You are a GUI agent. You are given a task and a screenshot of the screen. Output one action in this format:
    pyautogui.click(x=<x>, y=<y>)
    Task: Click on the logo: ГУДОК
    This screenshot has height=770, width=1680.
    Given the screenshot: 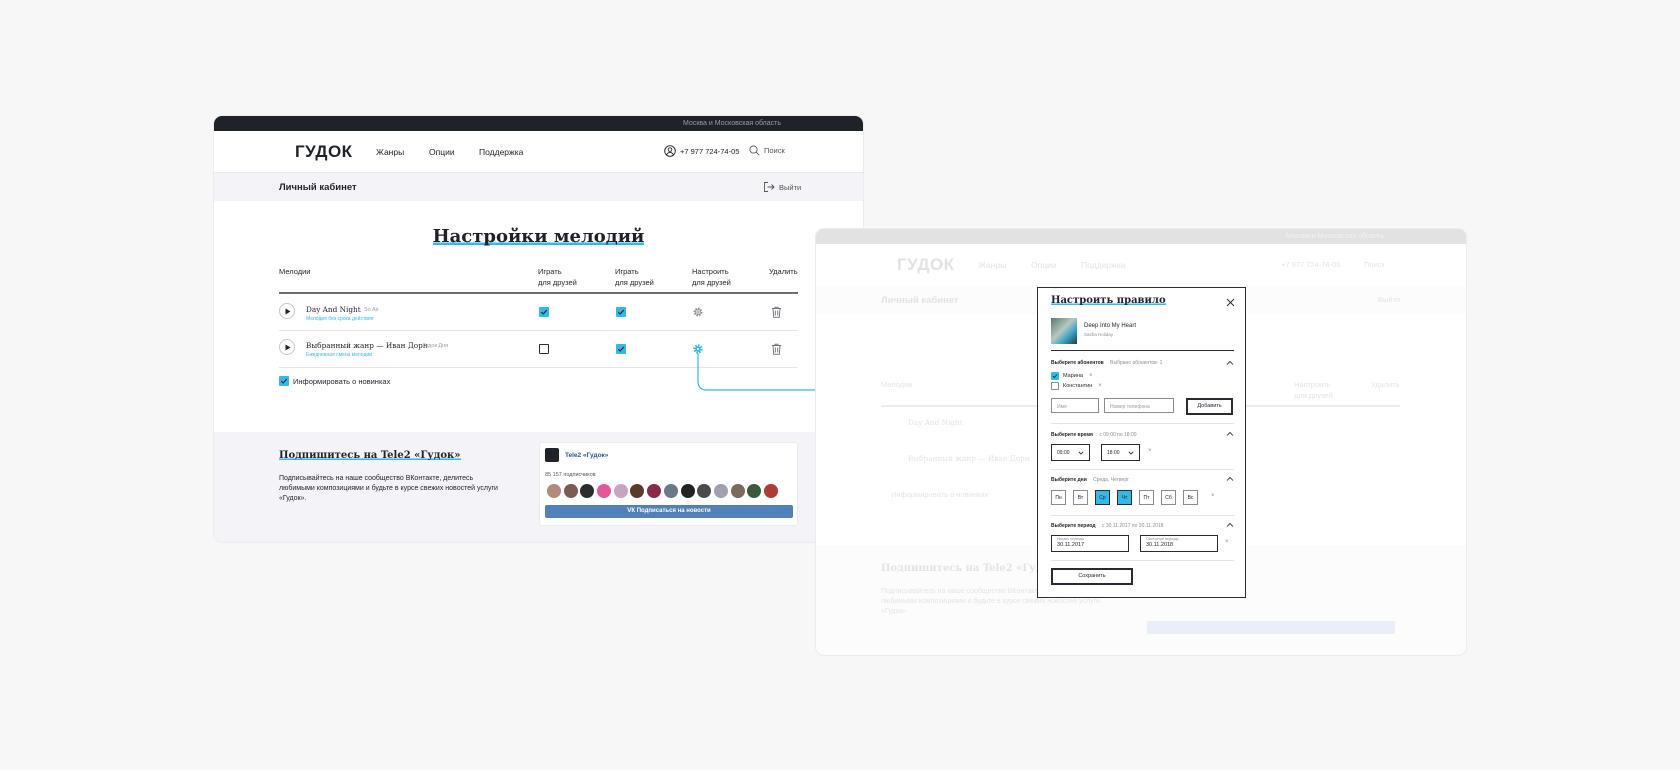 What is the action you would take?
    pyautogui.click(x=324, y=152)
    